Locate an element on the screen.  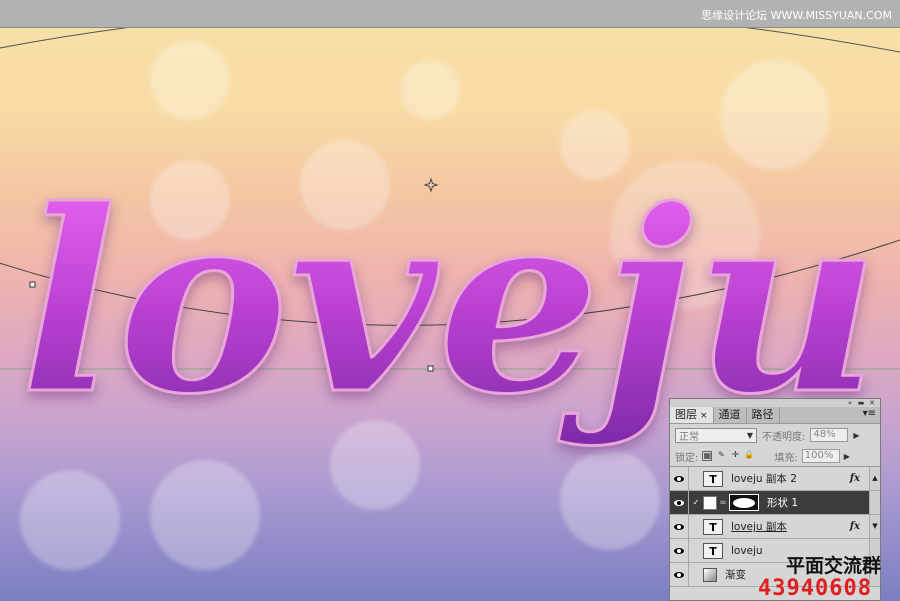
layer-name: 渐变 is located at coordinates (735, 575).